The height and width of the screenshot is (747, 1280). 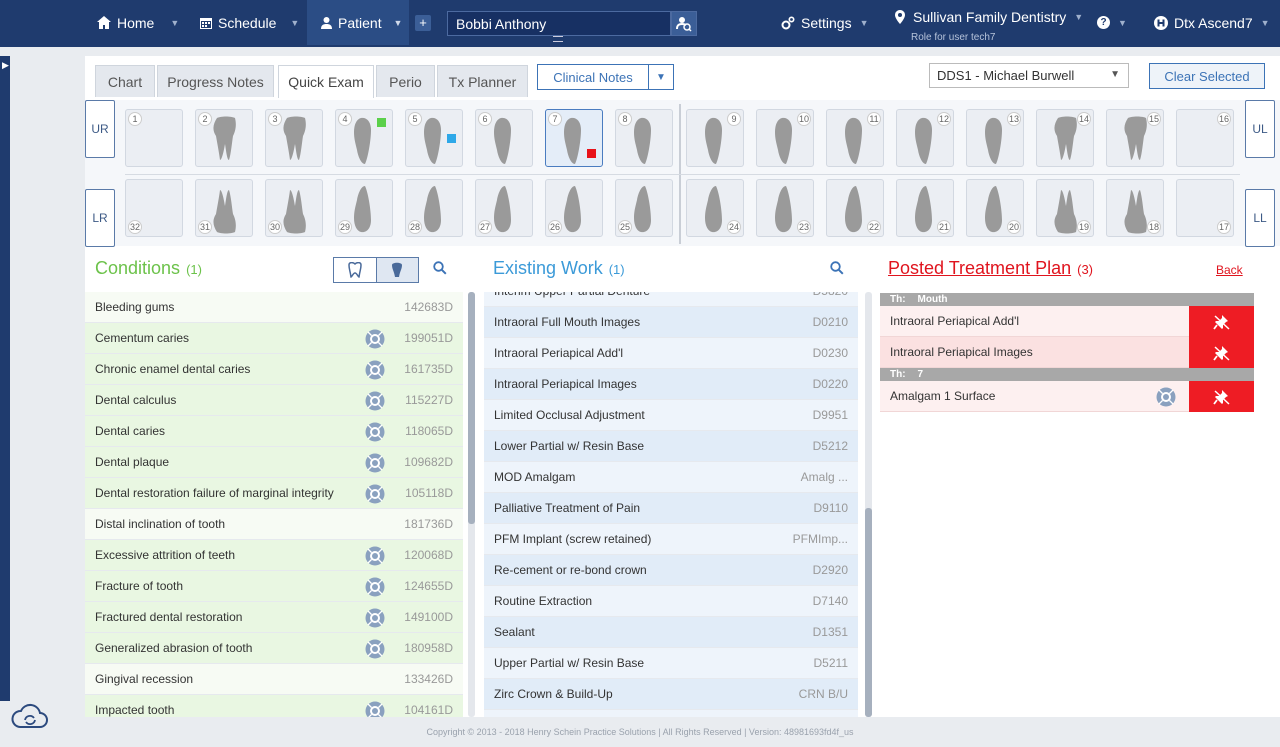 What do you see at coordinates (504, 208) in the screenshot?
I see `tooth-27: 27` at bounding box center [504, 208].